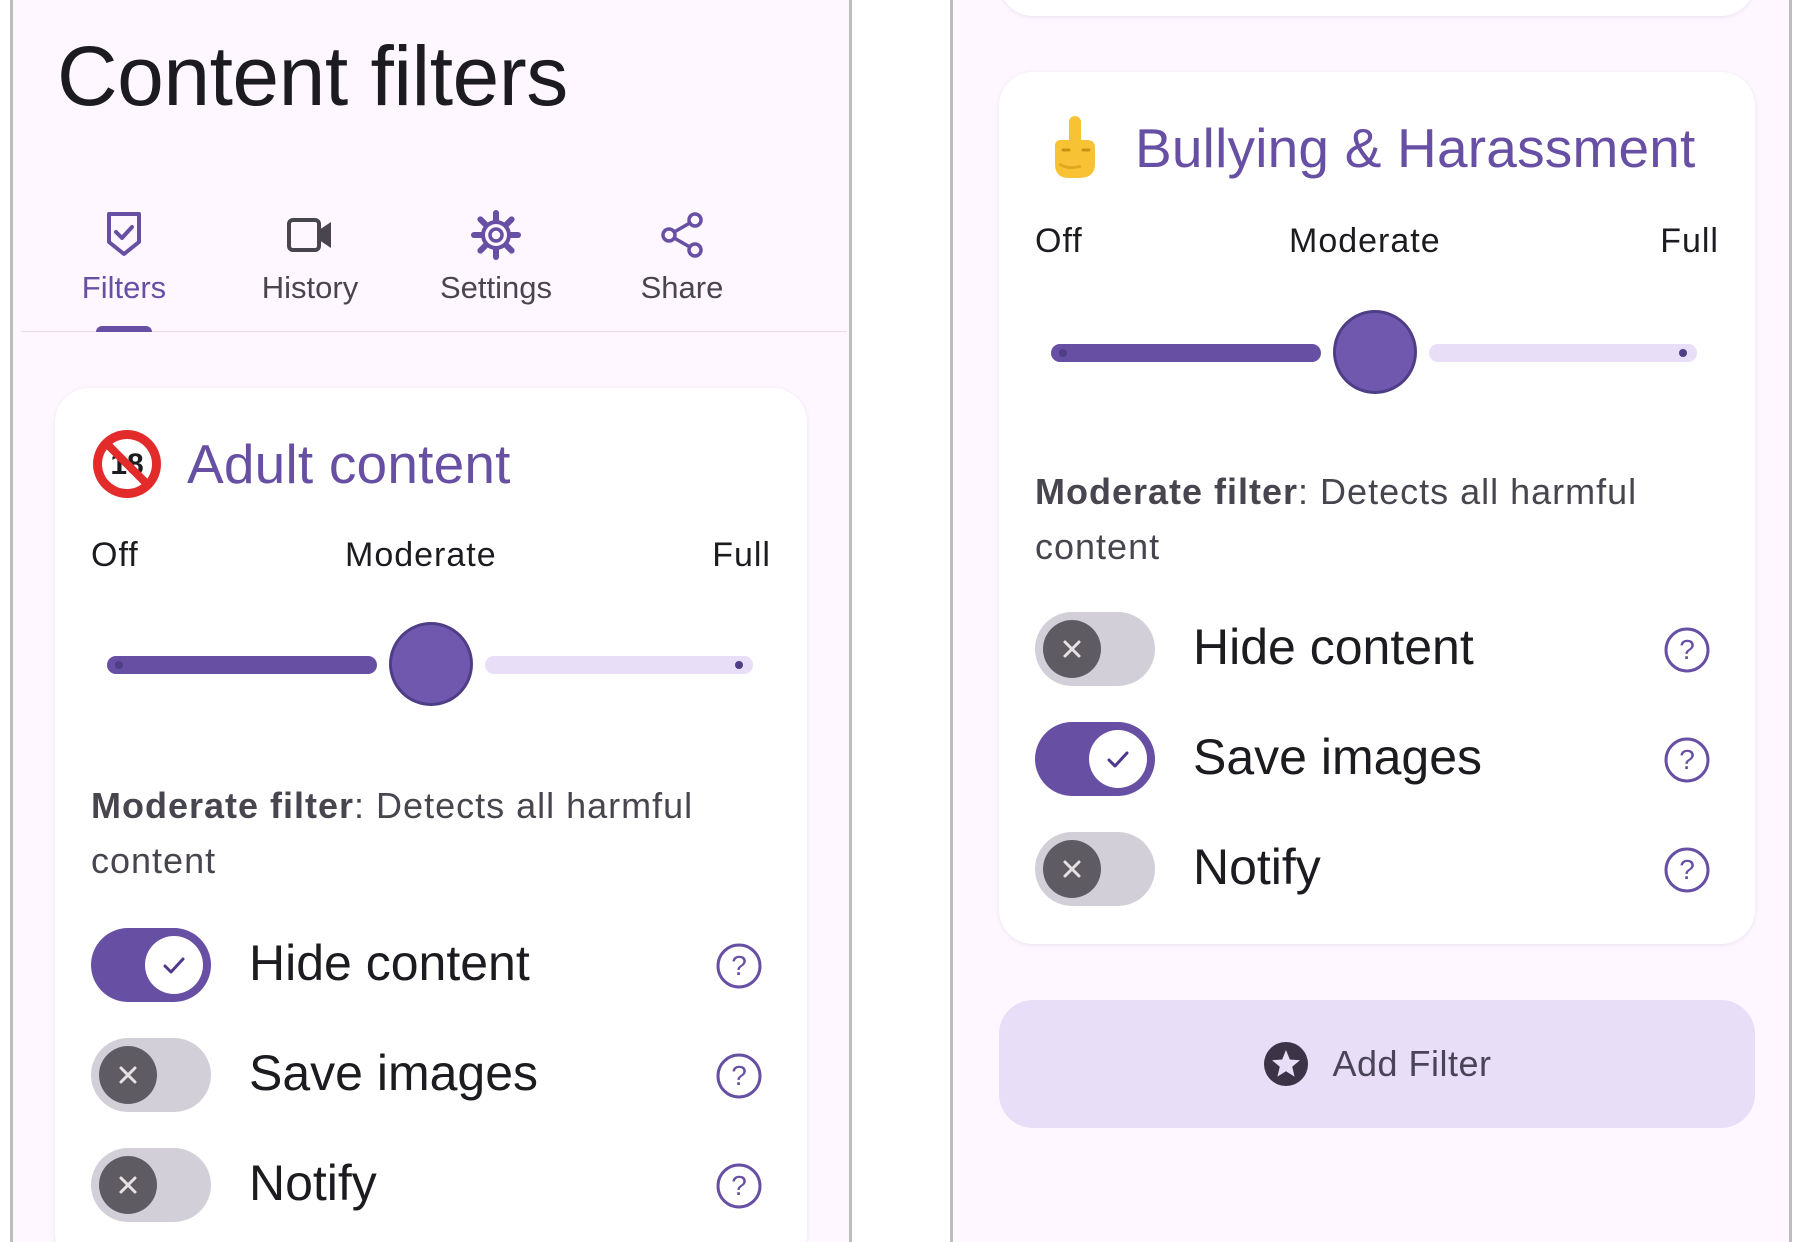  Describe the element at coordinates (310, 266) in the screenshot. I see `tab-history: History` at that location.